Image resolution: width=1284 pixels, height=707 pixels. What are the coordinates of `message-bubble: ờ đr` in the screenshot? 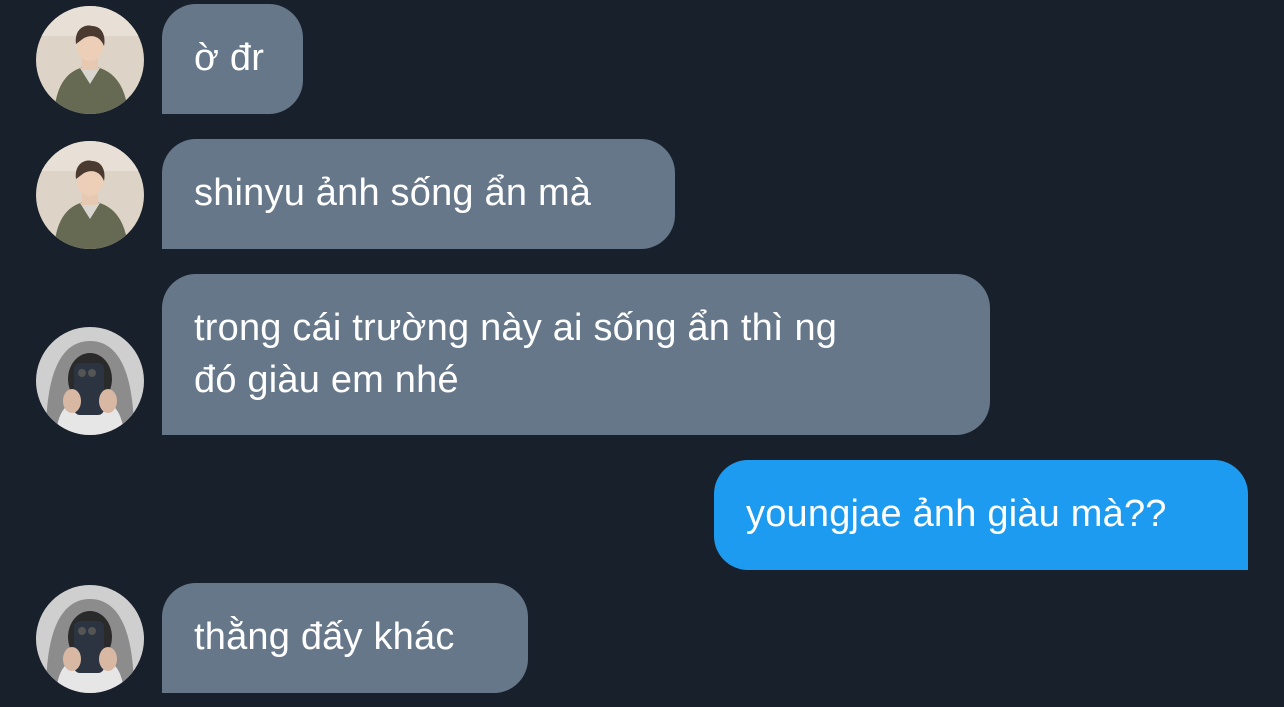 It's located at (232, 59).